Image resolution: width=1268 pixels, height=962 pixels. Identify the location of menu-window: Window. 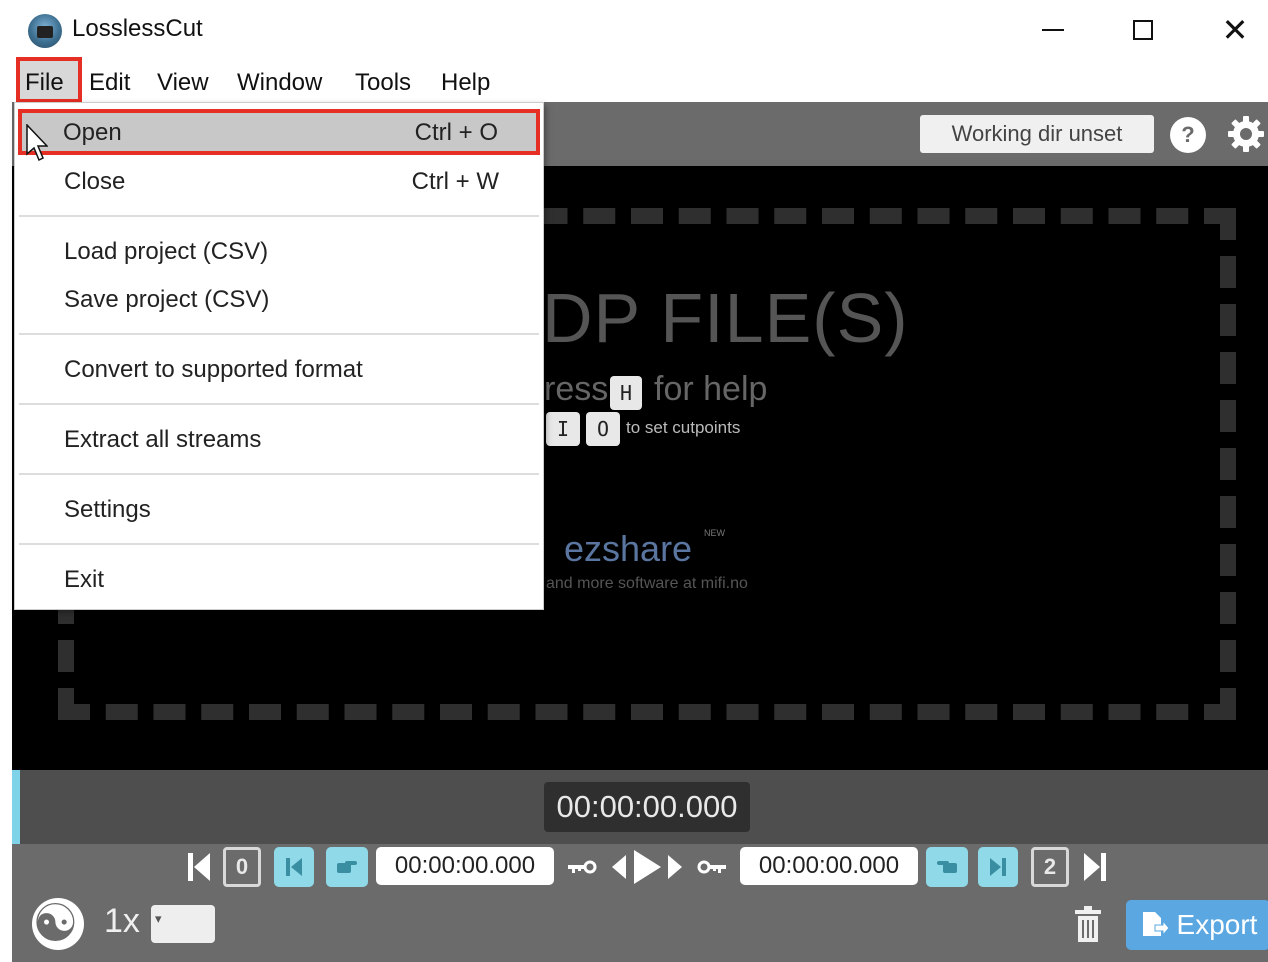
(279, 83).